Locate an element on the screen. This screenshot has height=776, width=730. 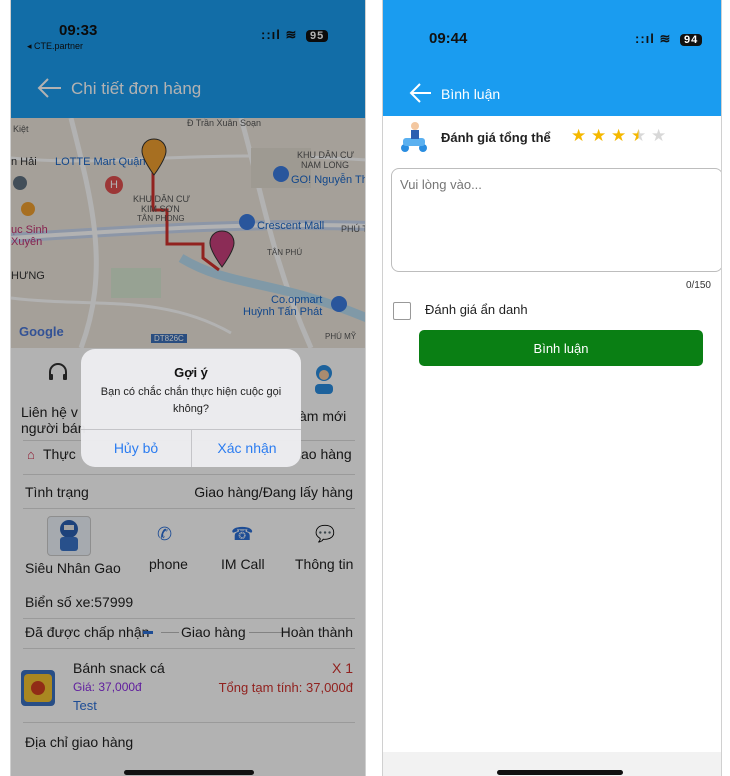
character-counter: 0/150 is located at coordinates (698, 285).